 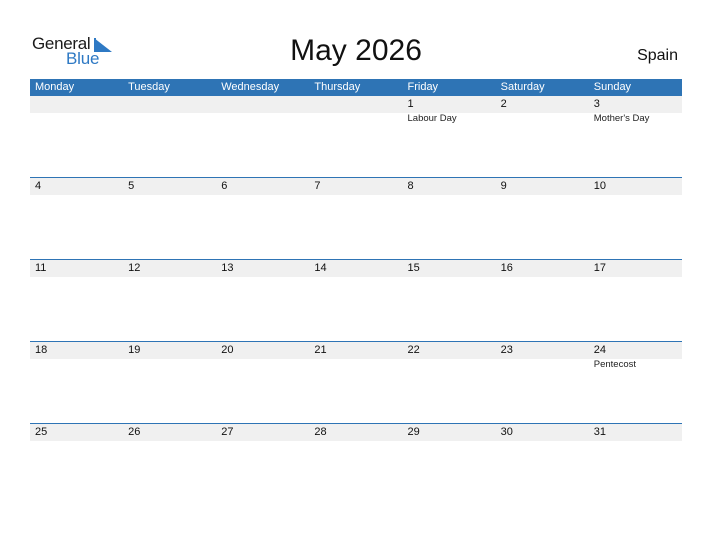 What do you see at coordinates (449, 356) in the screenshot?
I see `day-cell: 22` at bounding box center [449, 356].